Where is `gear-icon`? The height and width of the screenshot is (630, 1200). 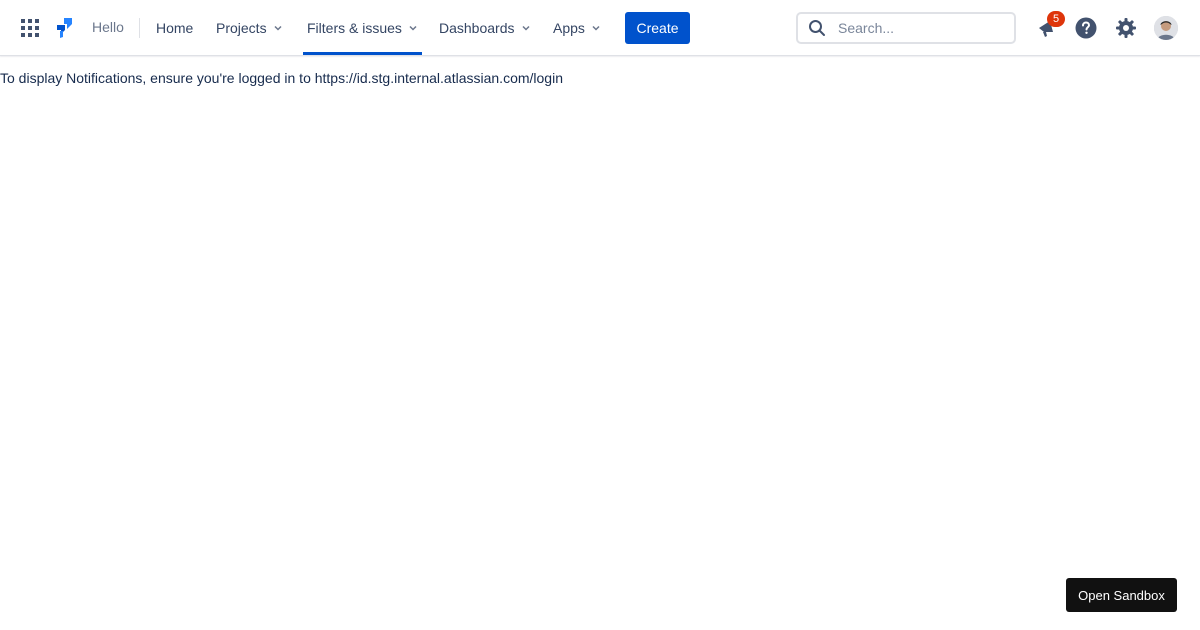
gear-icon is located at coordinates (1126, 28).